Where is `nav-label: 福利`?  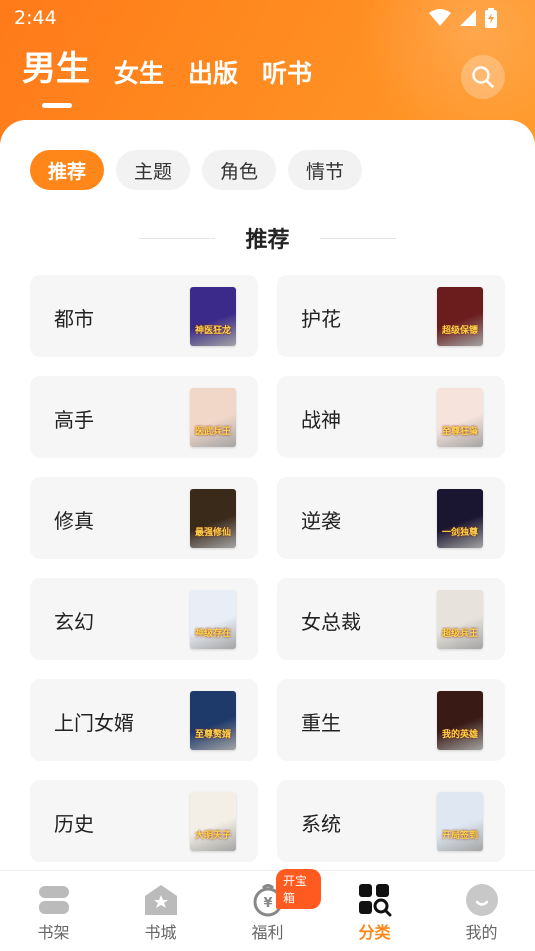
nav-label: 福利 is located at coordinates (267, 932).